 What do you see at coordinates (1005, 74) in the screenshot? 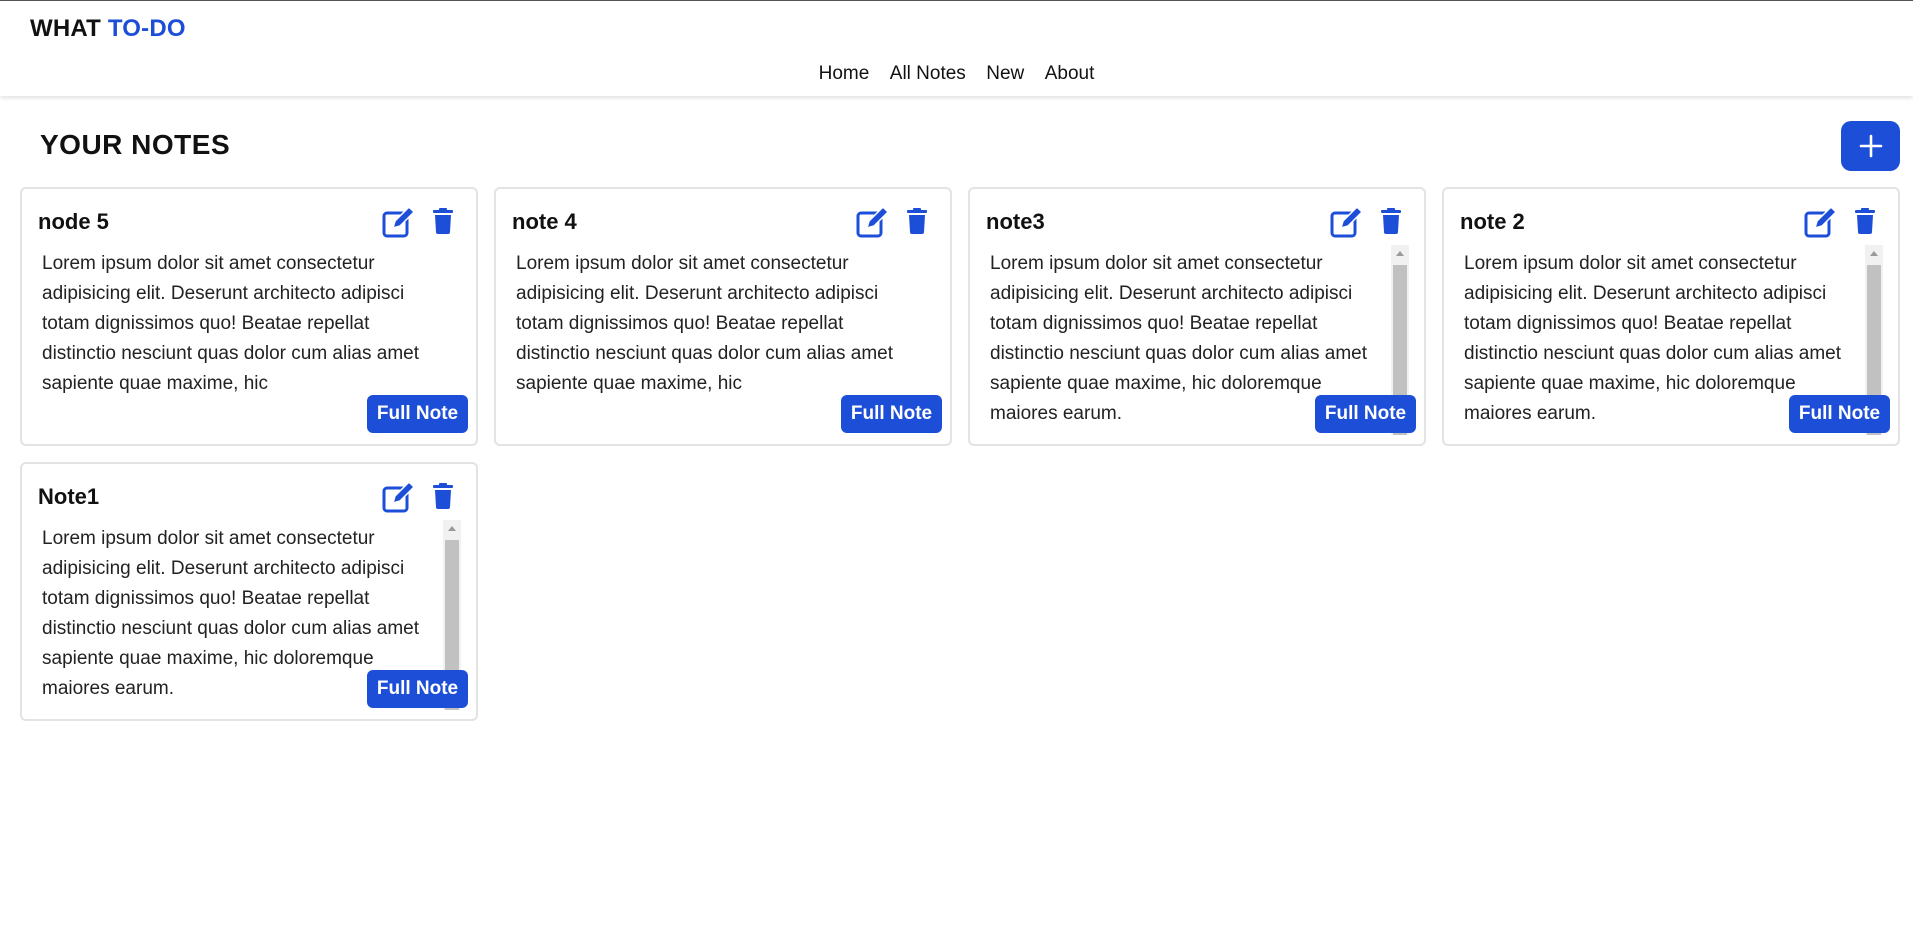
I see `nav-link-new: New` at bounding box center [1005, 74].